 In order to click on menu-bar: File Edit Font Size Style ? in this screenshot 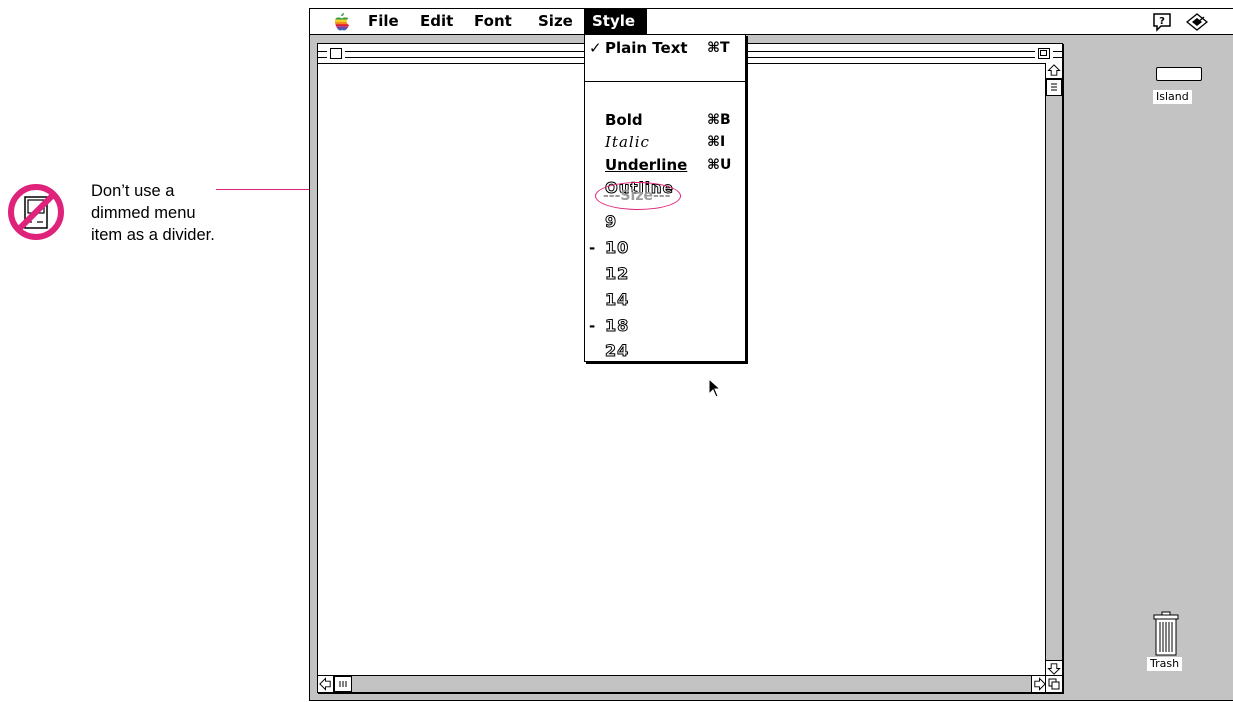, I will do `click(771, 22)`.